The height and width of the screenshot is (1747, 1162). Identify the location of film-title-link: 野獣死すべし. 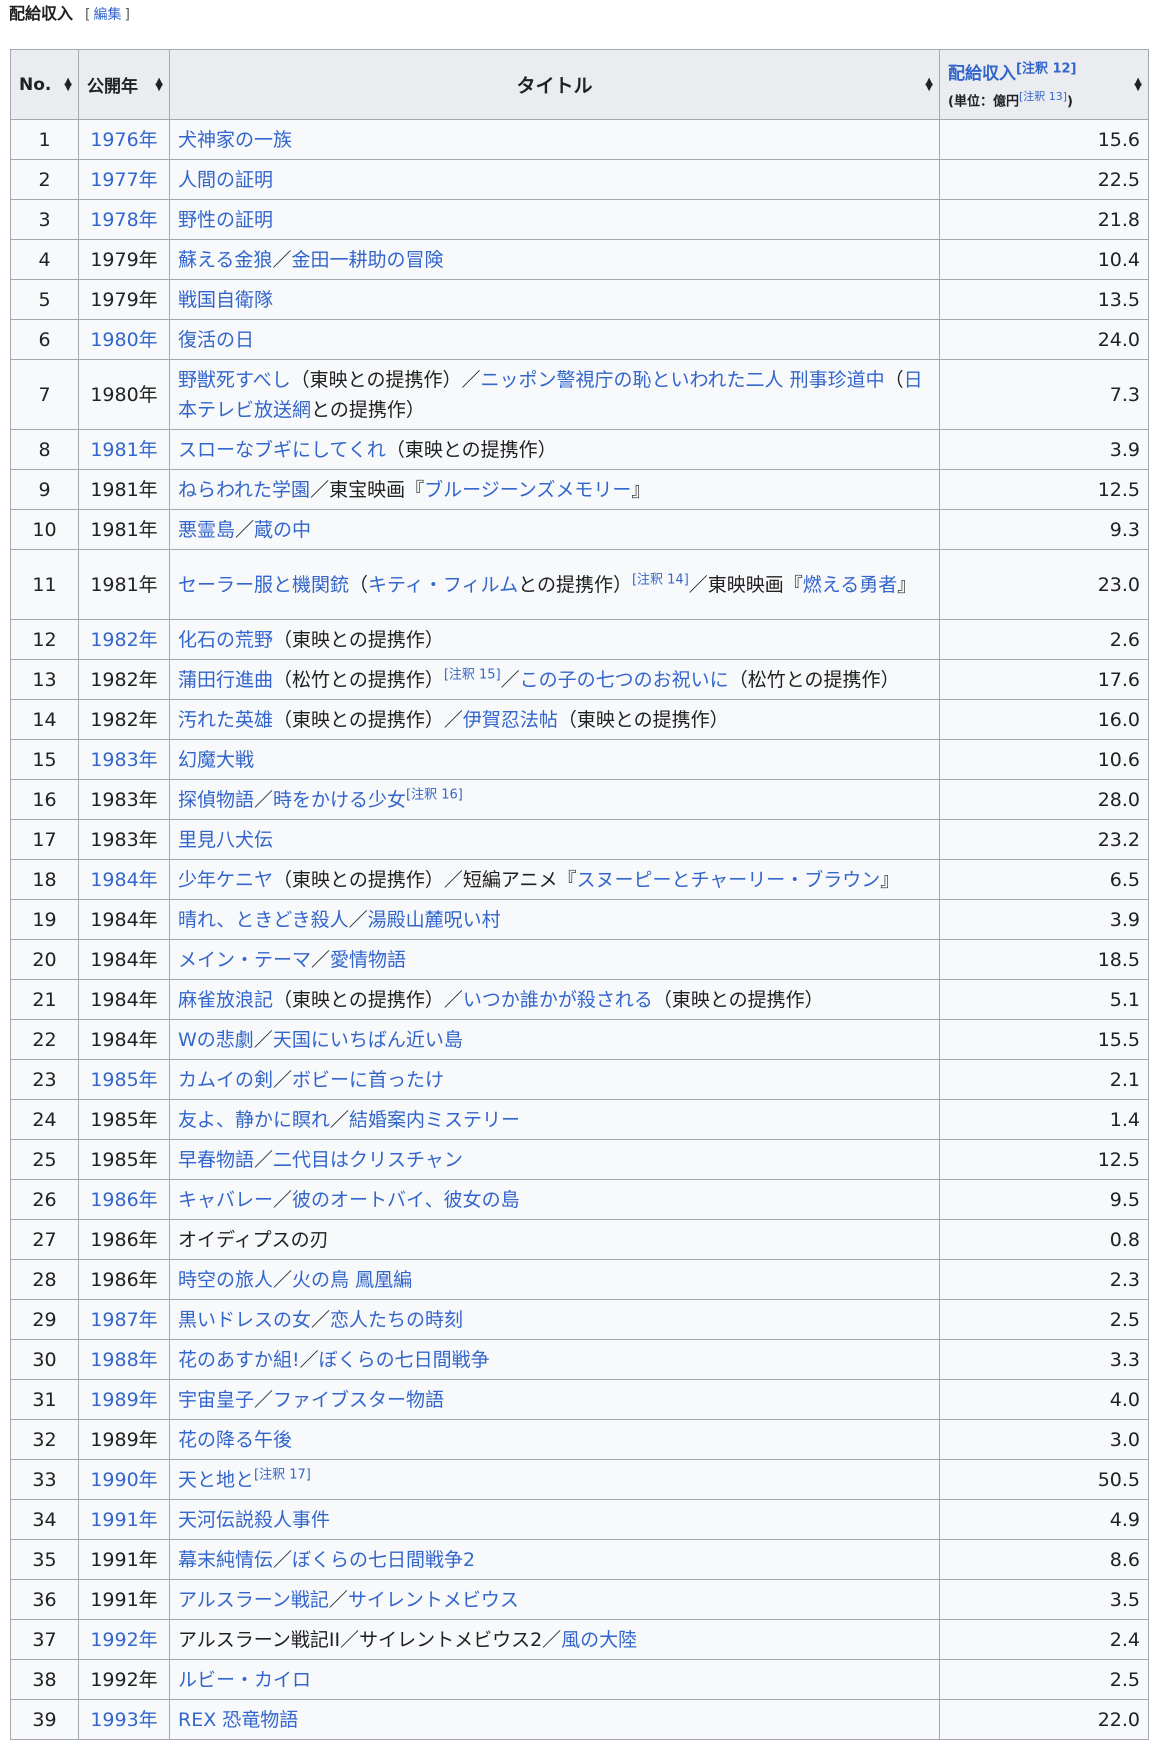
(234, 380).